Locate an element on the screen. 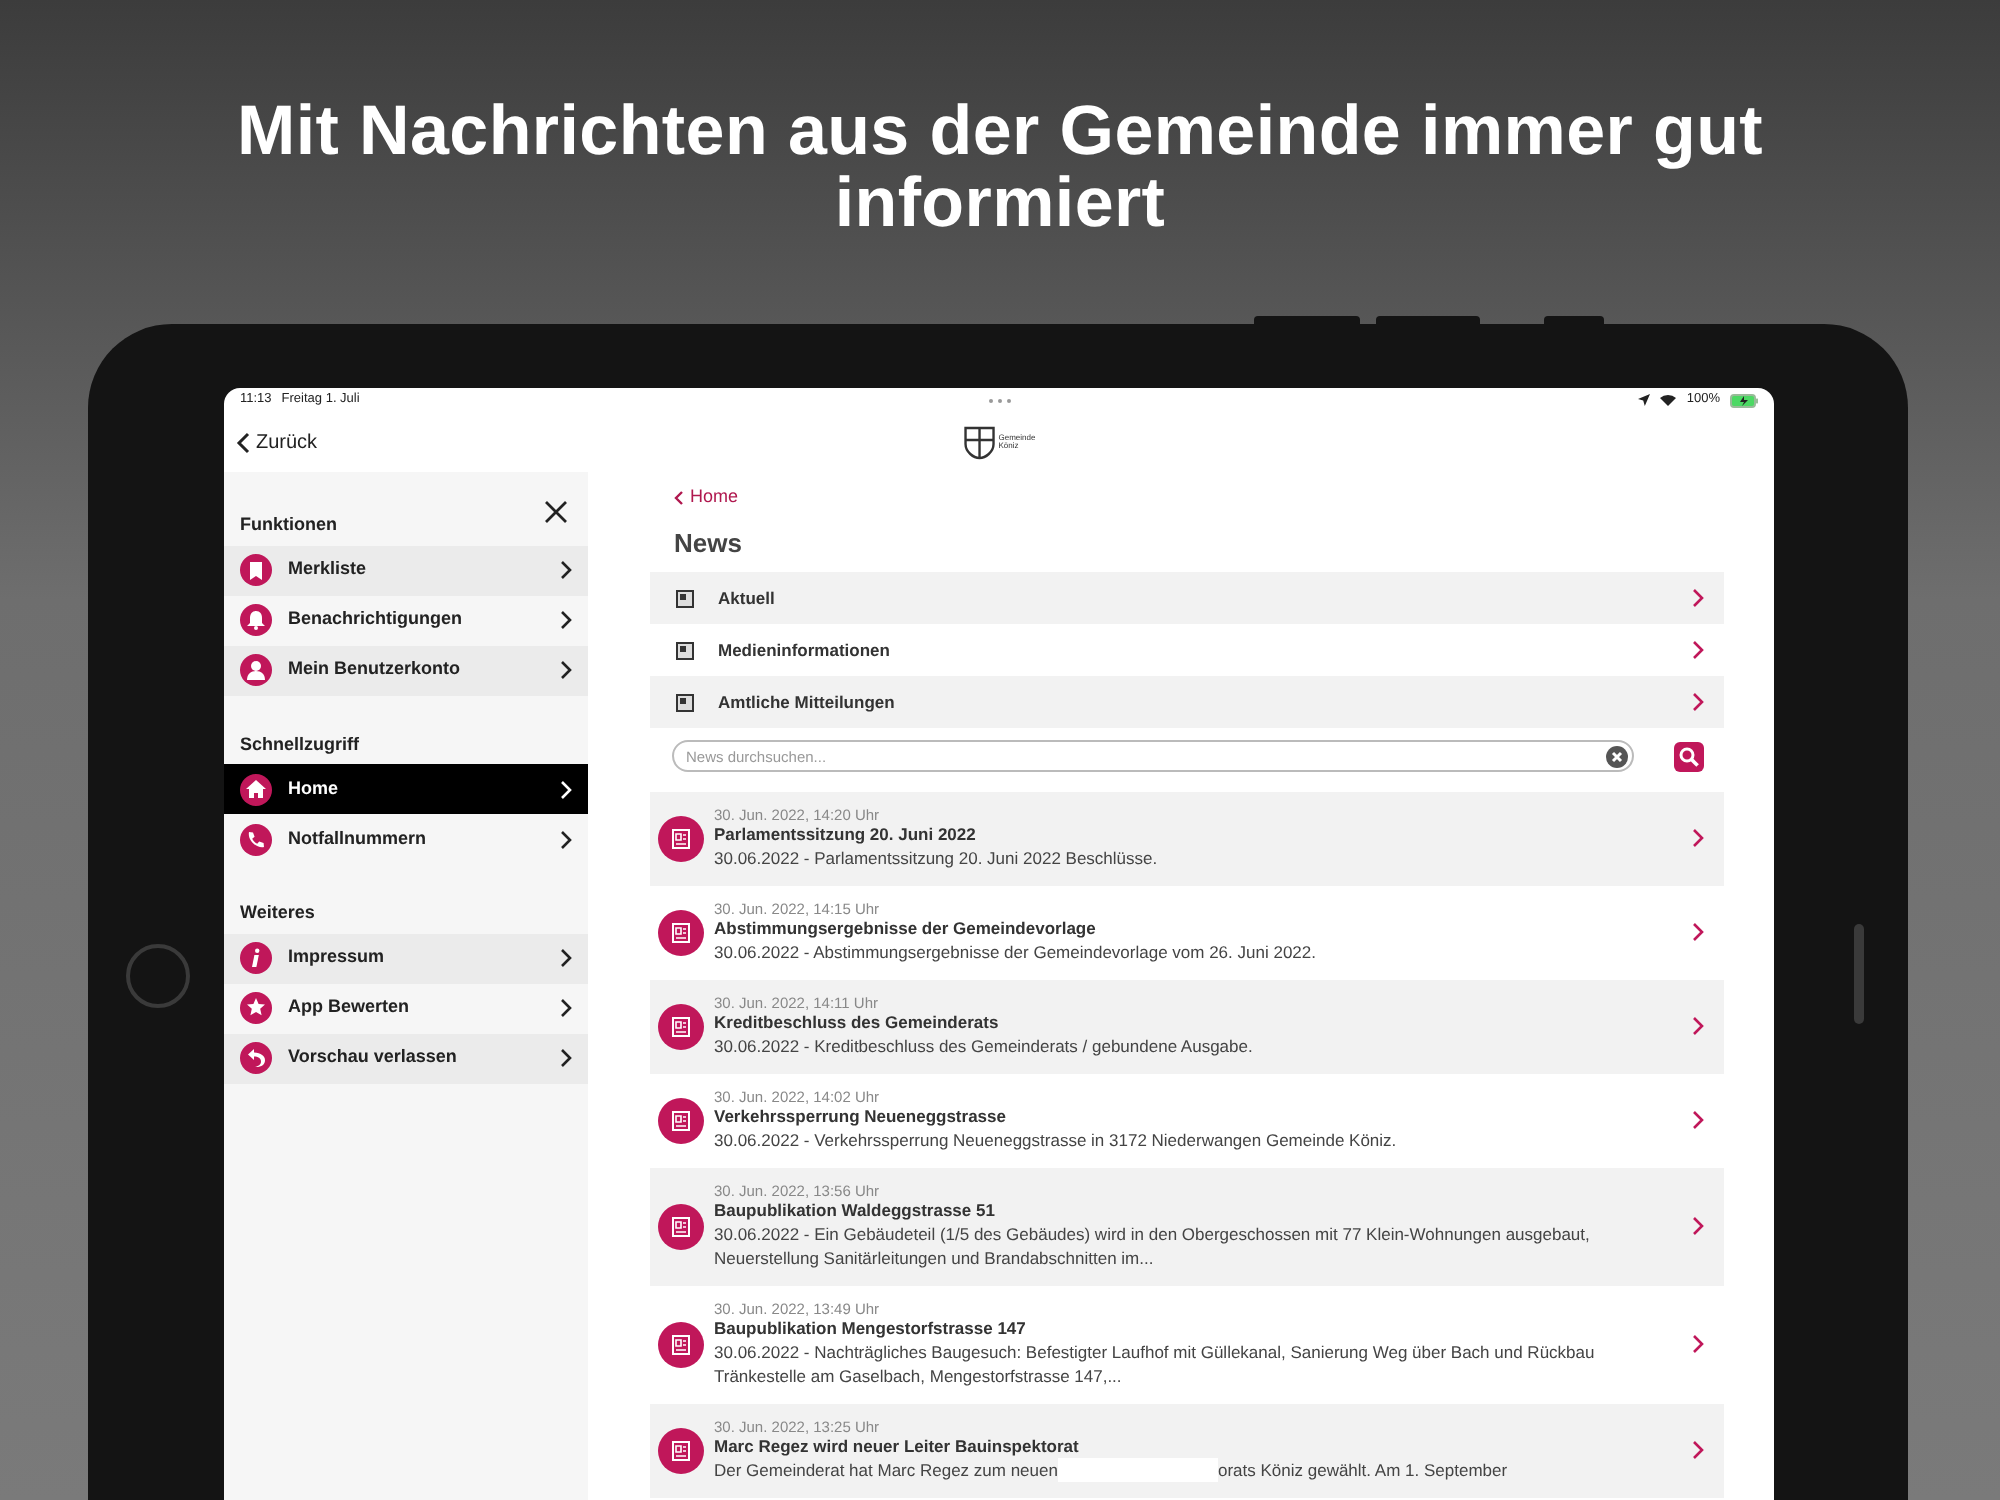 The height and width of the screenshot is (1500, 2000). news-summary: 30.06.2022 - Kreditbeschluss des Gemeinderats / gebundene Ausgabe. is located at coordinates (984, 1046).